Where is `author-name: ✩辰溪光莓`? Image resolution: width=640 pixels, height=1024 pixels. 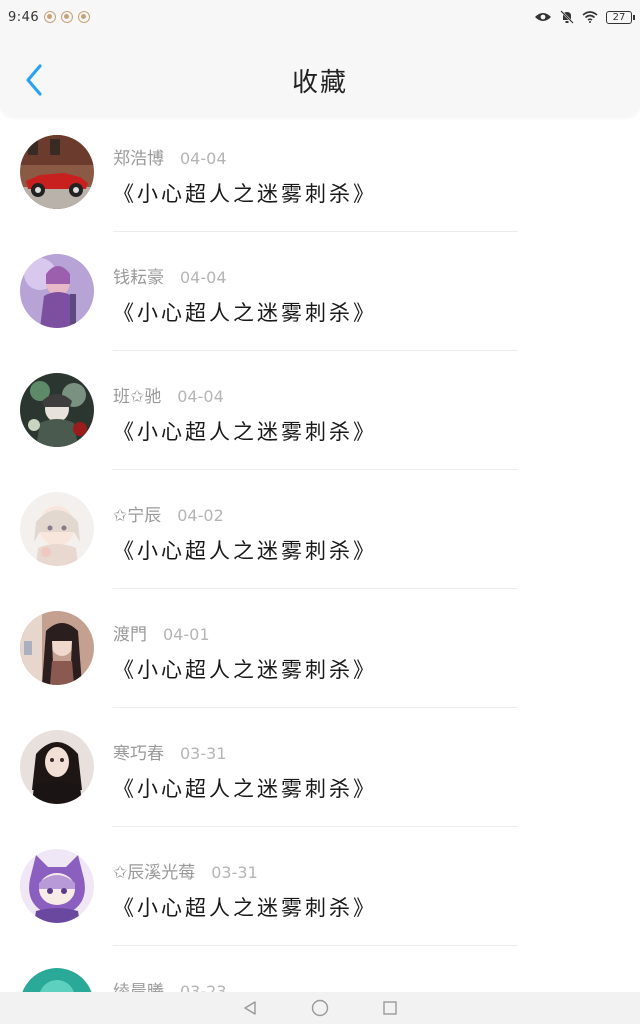
author-name: ✩辰溪光莓 is located at coordinates (154, 873).